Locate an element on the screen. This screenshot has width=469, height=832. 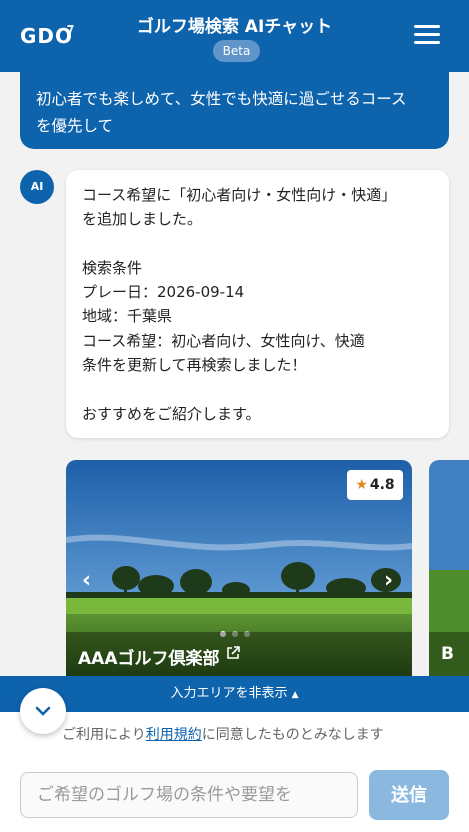
course-card: B is located at coordinates (449, 568).